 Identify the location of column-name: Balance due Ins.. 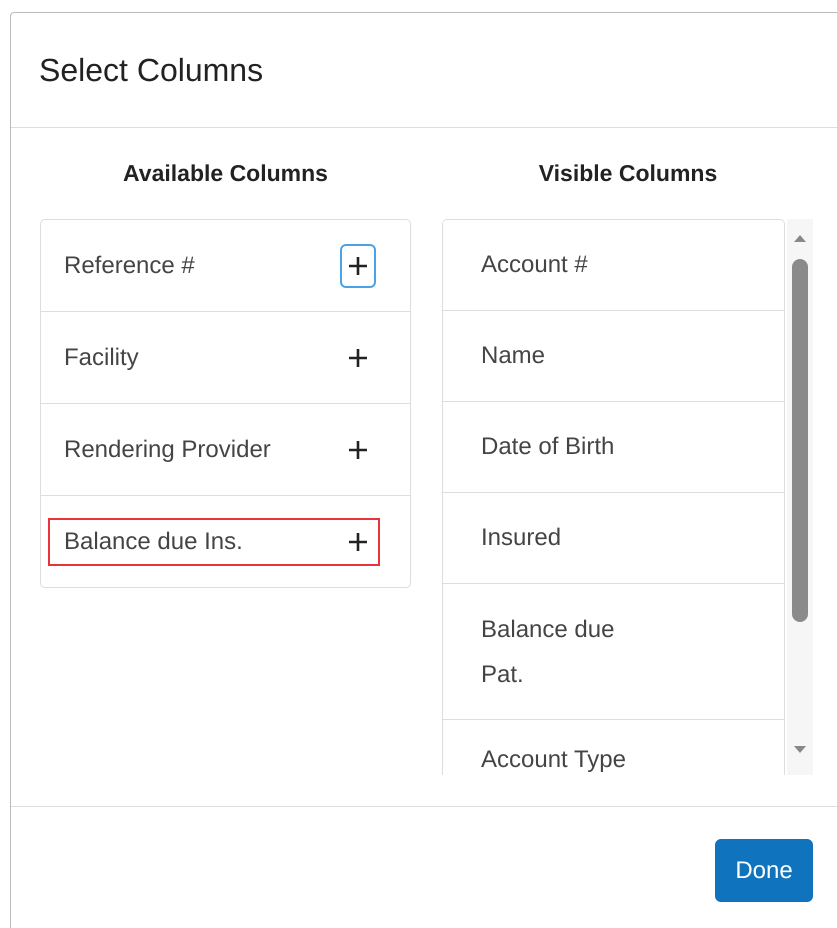
(153, 542).